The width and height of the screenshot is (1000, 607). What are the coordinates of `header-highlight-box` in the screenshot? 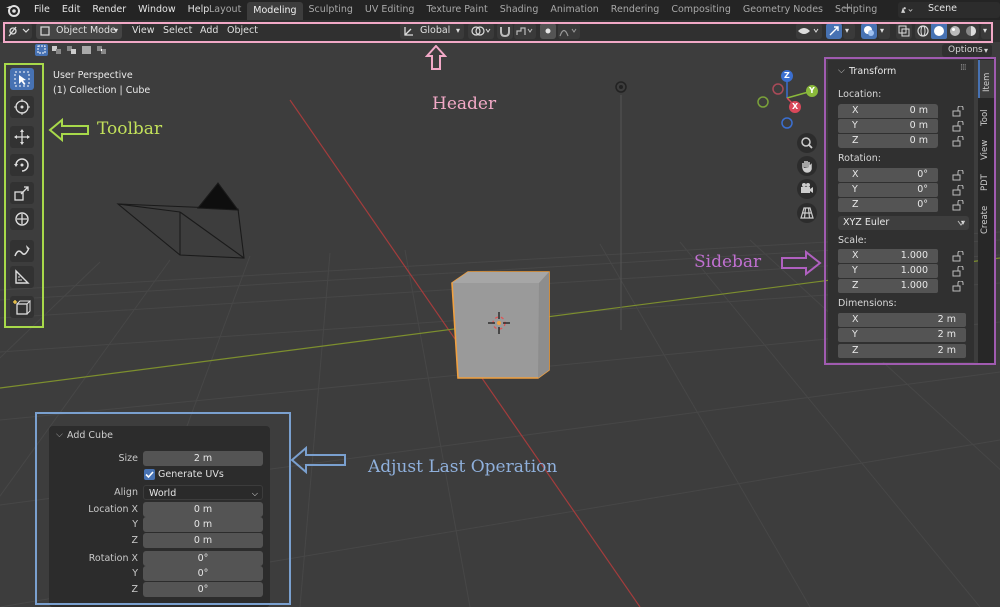 It's located at (498, 32).